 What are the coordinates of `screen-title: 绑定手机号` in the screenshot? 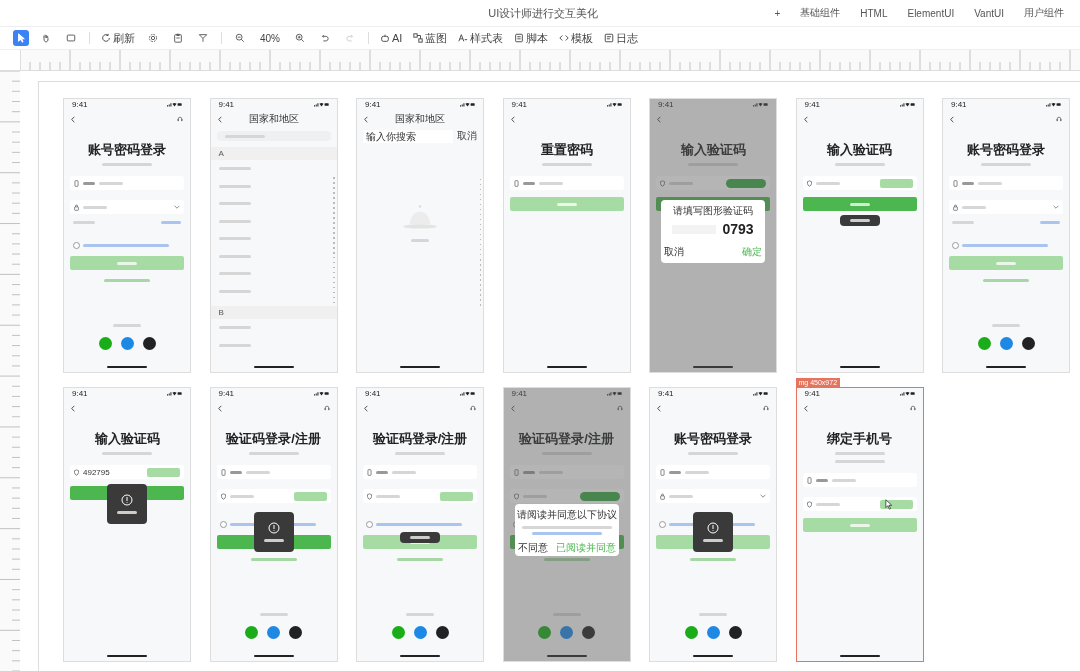 It's located at (859, 439).